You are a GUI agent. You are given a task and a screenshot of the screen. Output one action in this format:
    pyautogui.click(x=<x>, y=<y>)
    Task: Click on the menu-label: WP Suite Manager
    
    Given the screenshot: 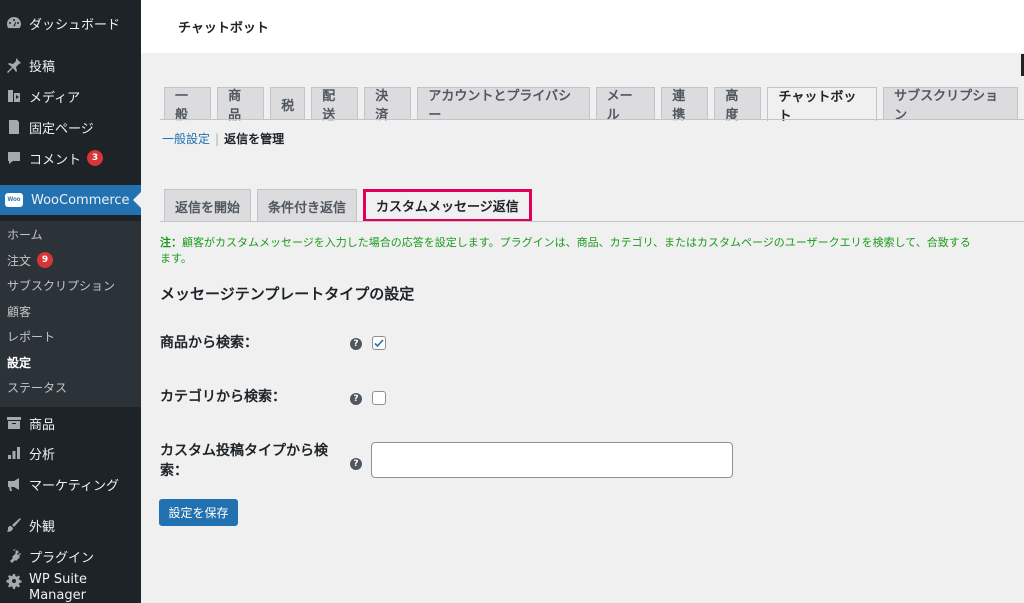 What is the action you would take?
    pyautogui.click(x=58, y=587)
    